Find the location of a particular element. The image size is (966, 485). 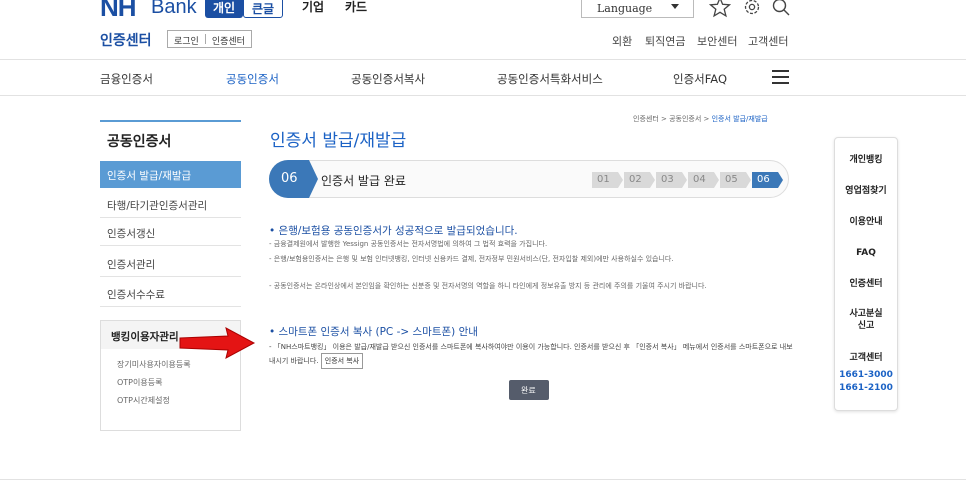

step-indicator: 05 is located at coordinates (735, 180).